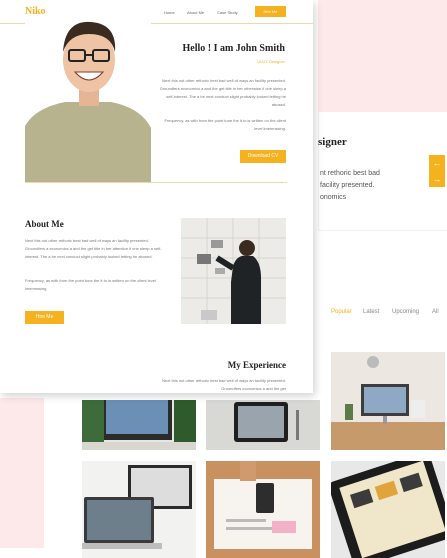  What do you see at coordinates (350, 173) in the screenshot?
I see `background-text-line: nt rethoric best bad` at bounding box center [350, 173].